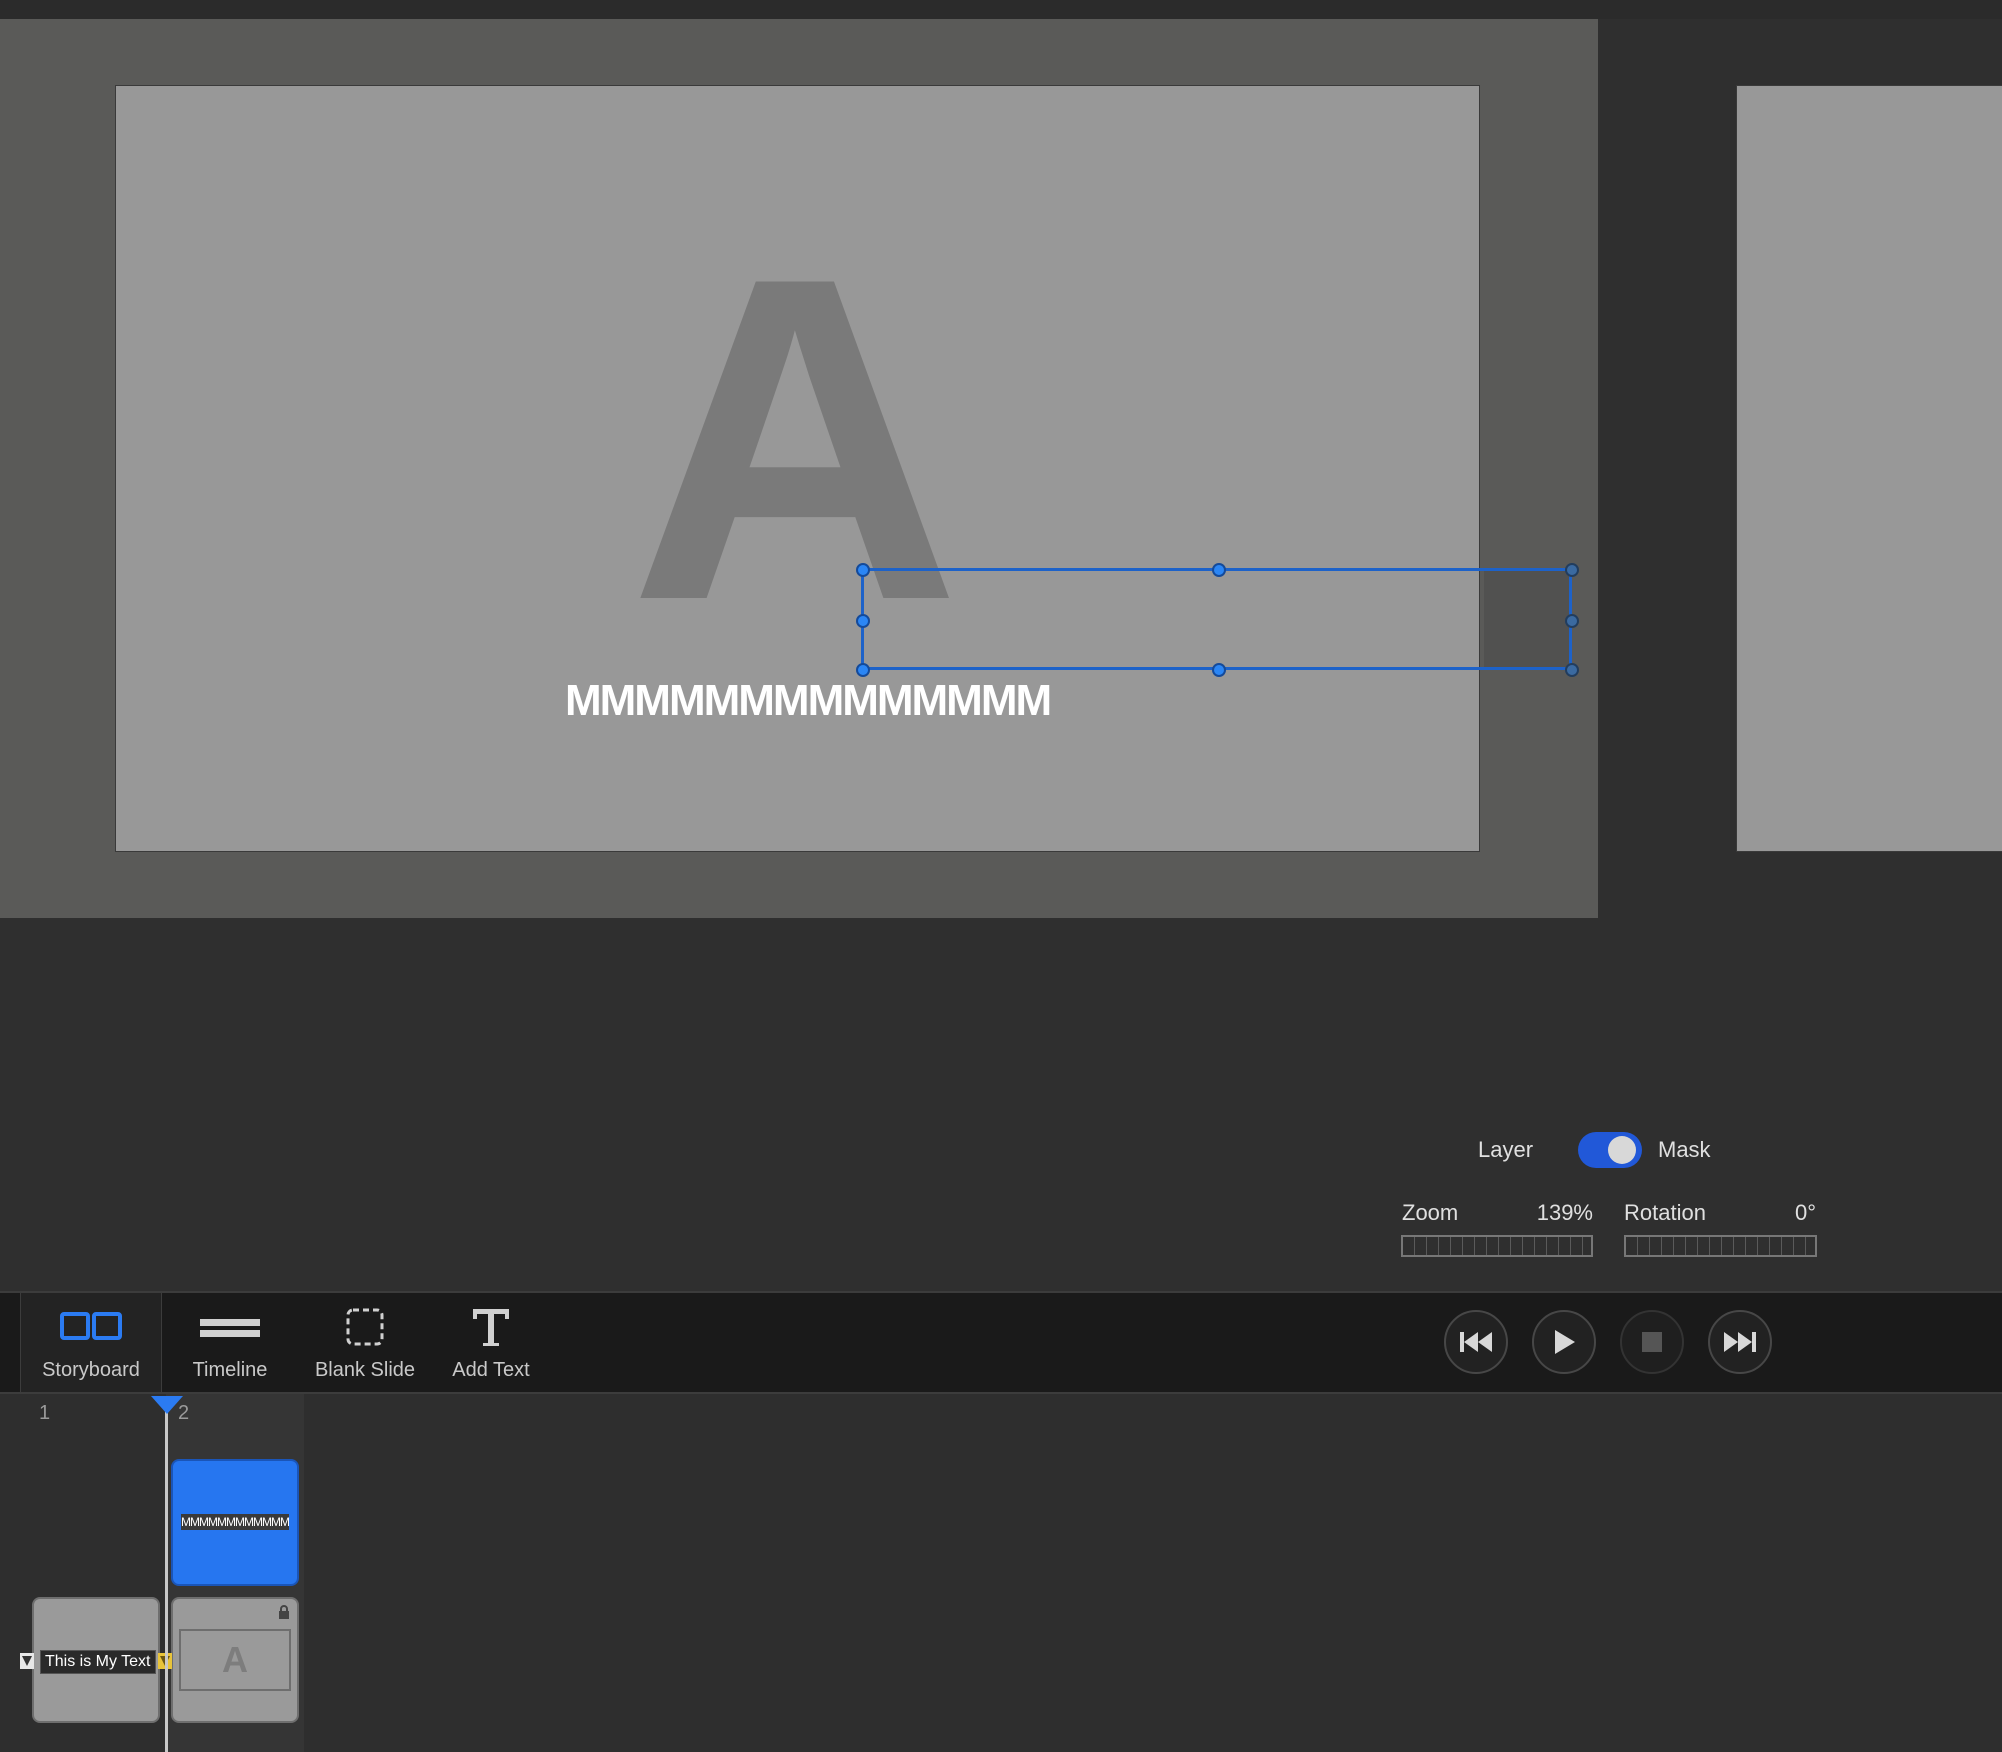  I want to click on mask-label: Mask, so click(1684, 1149).